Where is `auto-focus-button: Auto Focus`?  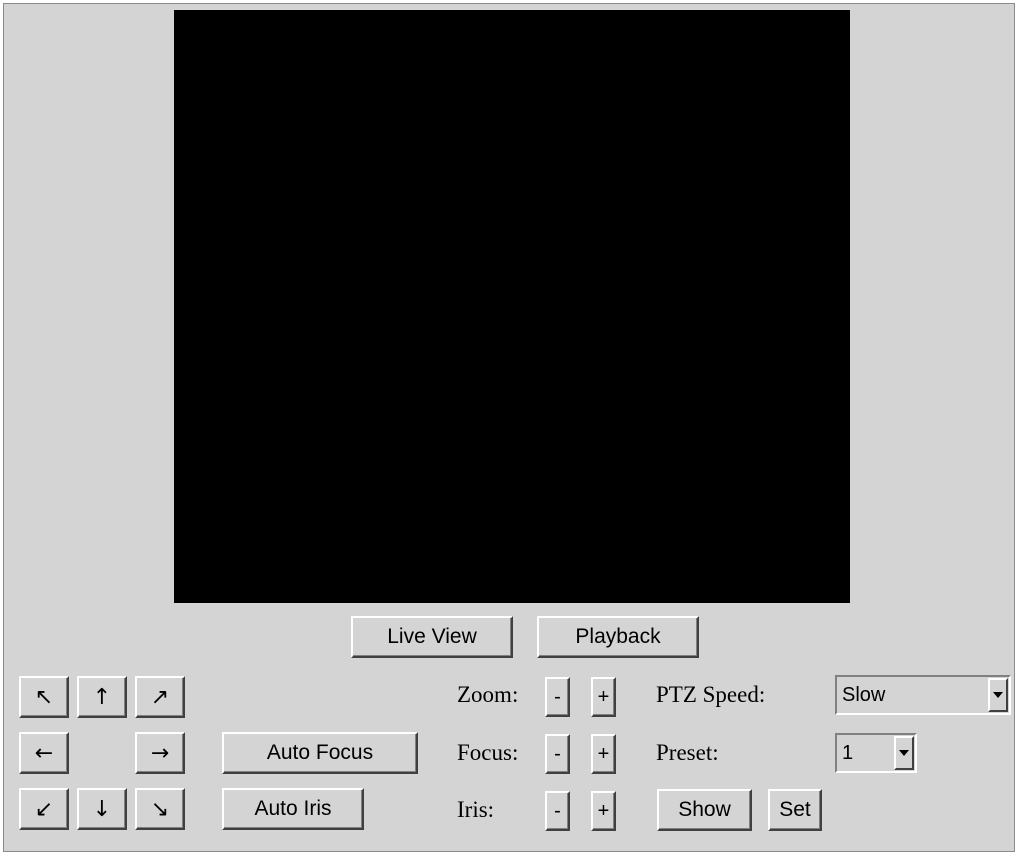
auto-focus-button: Auto Focus is located at coordinates (320, 753).